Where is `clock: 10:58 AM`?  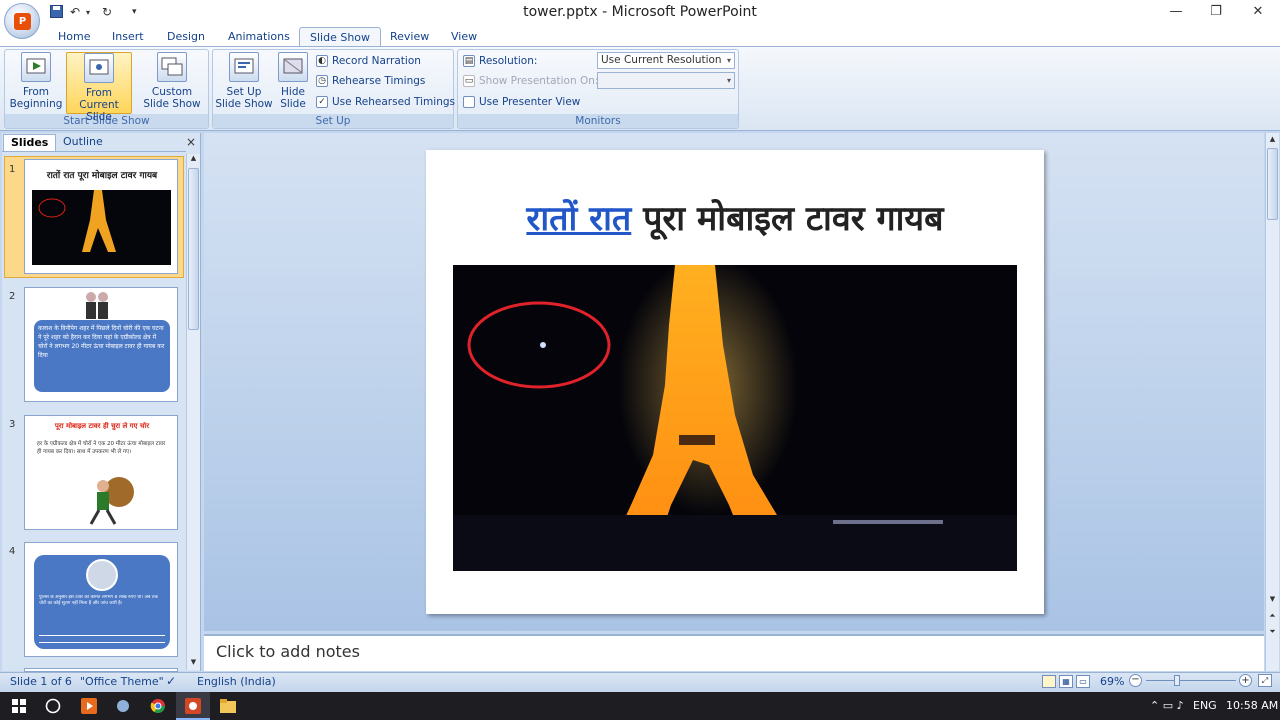 clock: 10:58 AM is located at coordinates (1252, 706).